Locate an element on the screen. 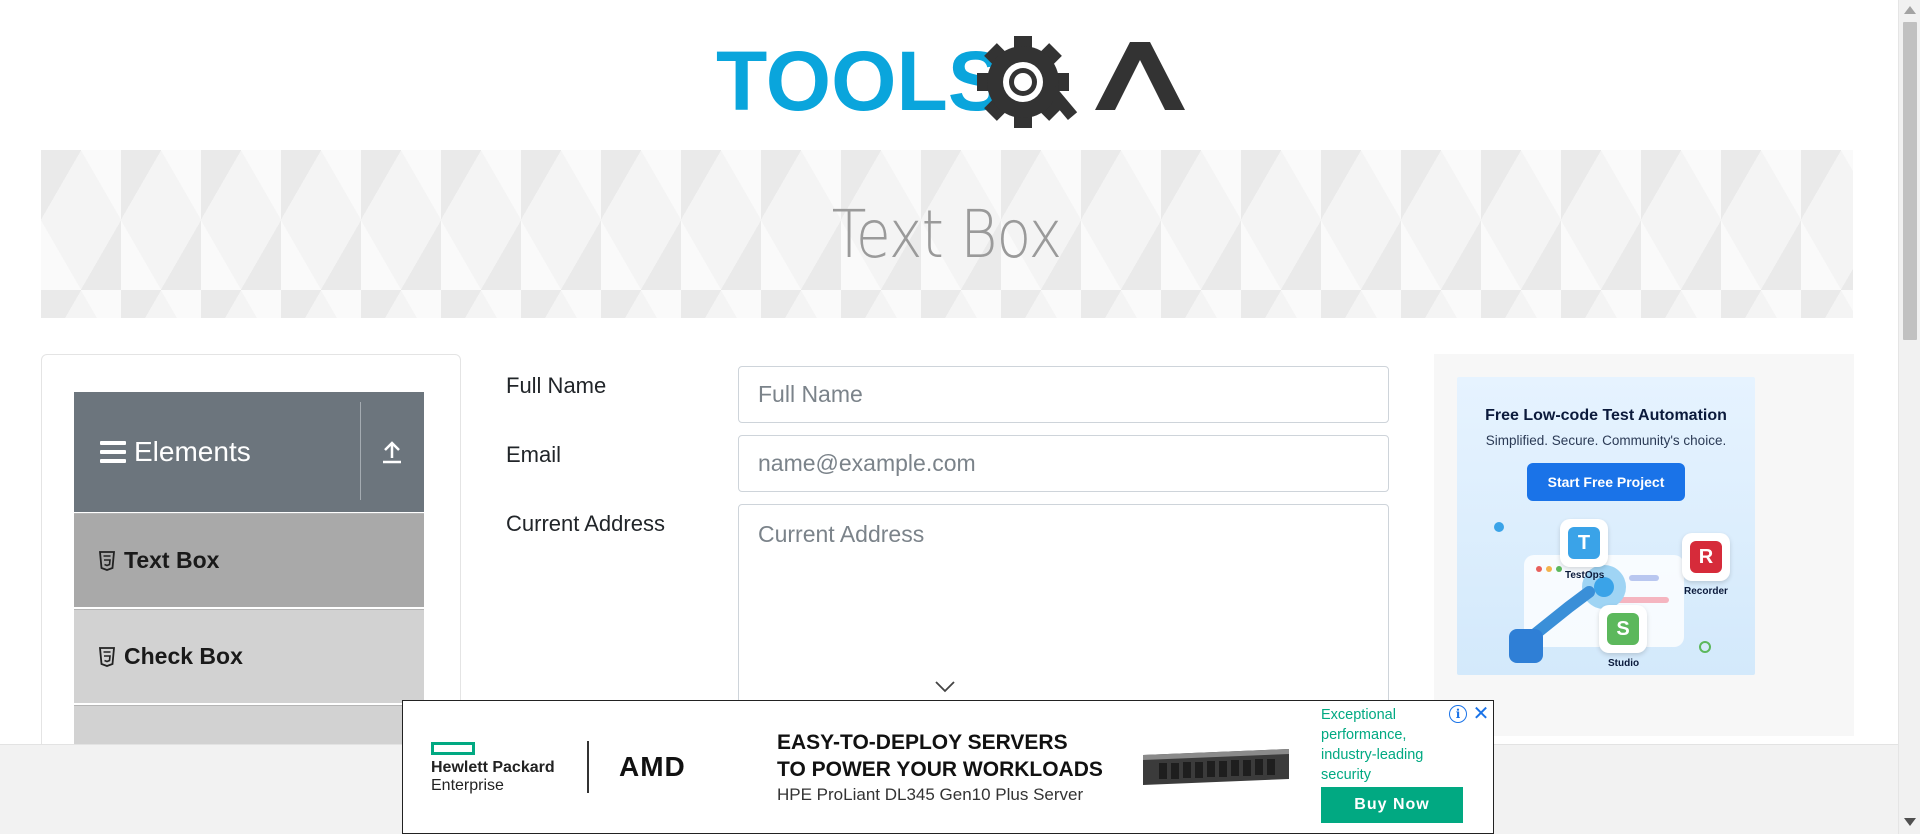 The height and width of the screenshot is (834, 1920). sidebar-group-title: Elements is located at coordinates (192, 451).